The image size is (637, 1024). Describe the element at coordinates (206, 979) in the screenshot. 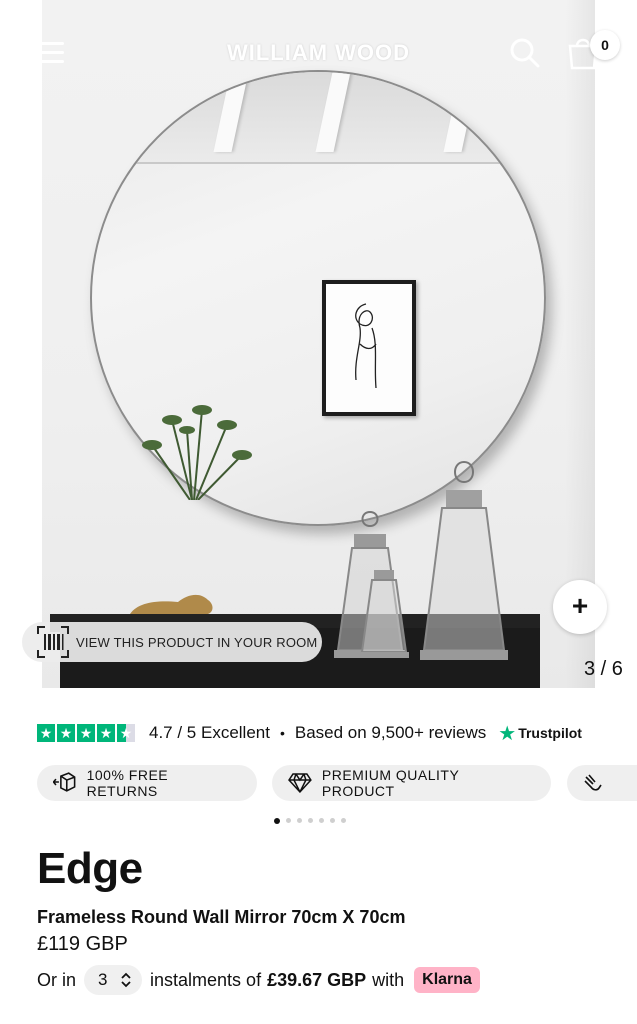

I see `instalments-middle-text: instalments of` at that location.